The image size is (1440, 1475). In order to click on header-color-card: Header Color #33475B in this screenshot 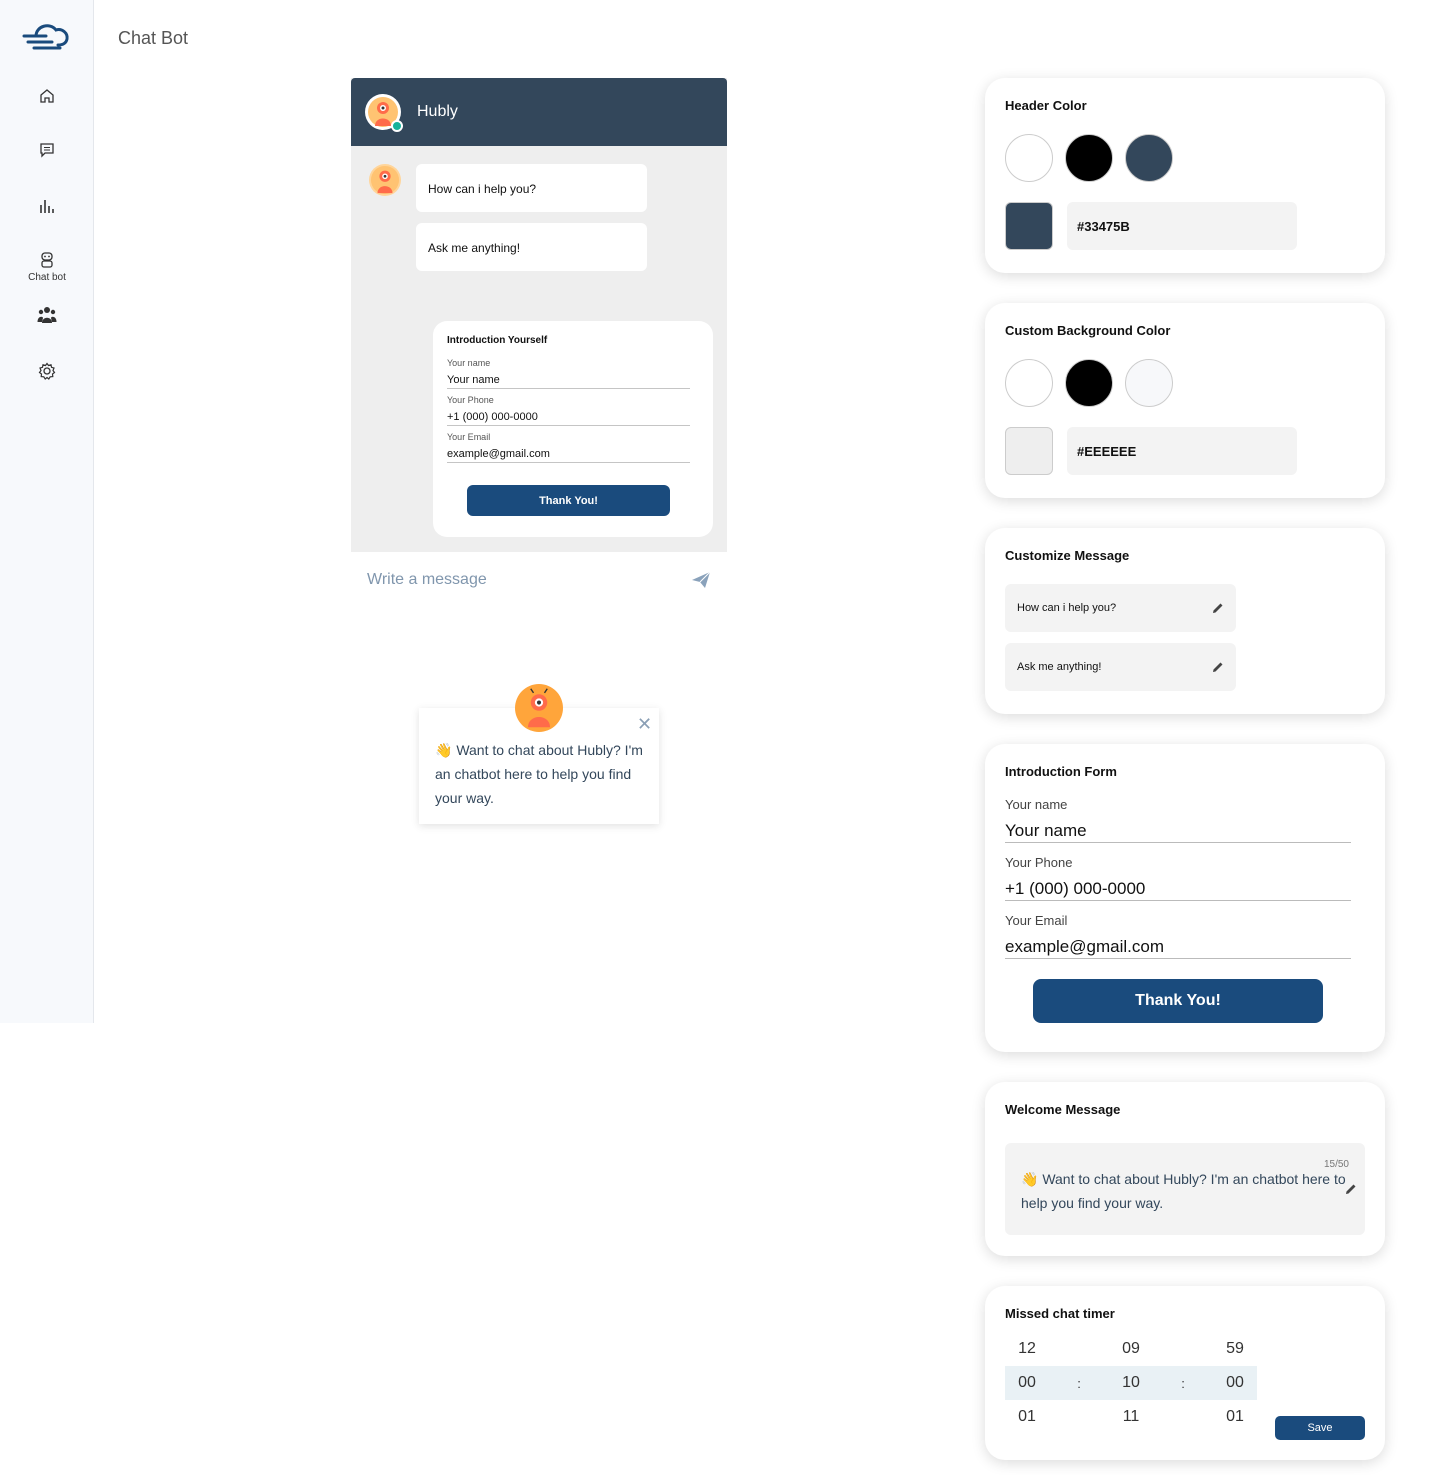, I will do `click(1185, 175)`.